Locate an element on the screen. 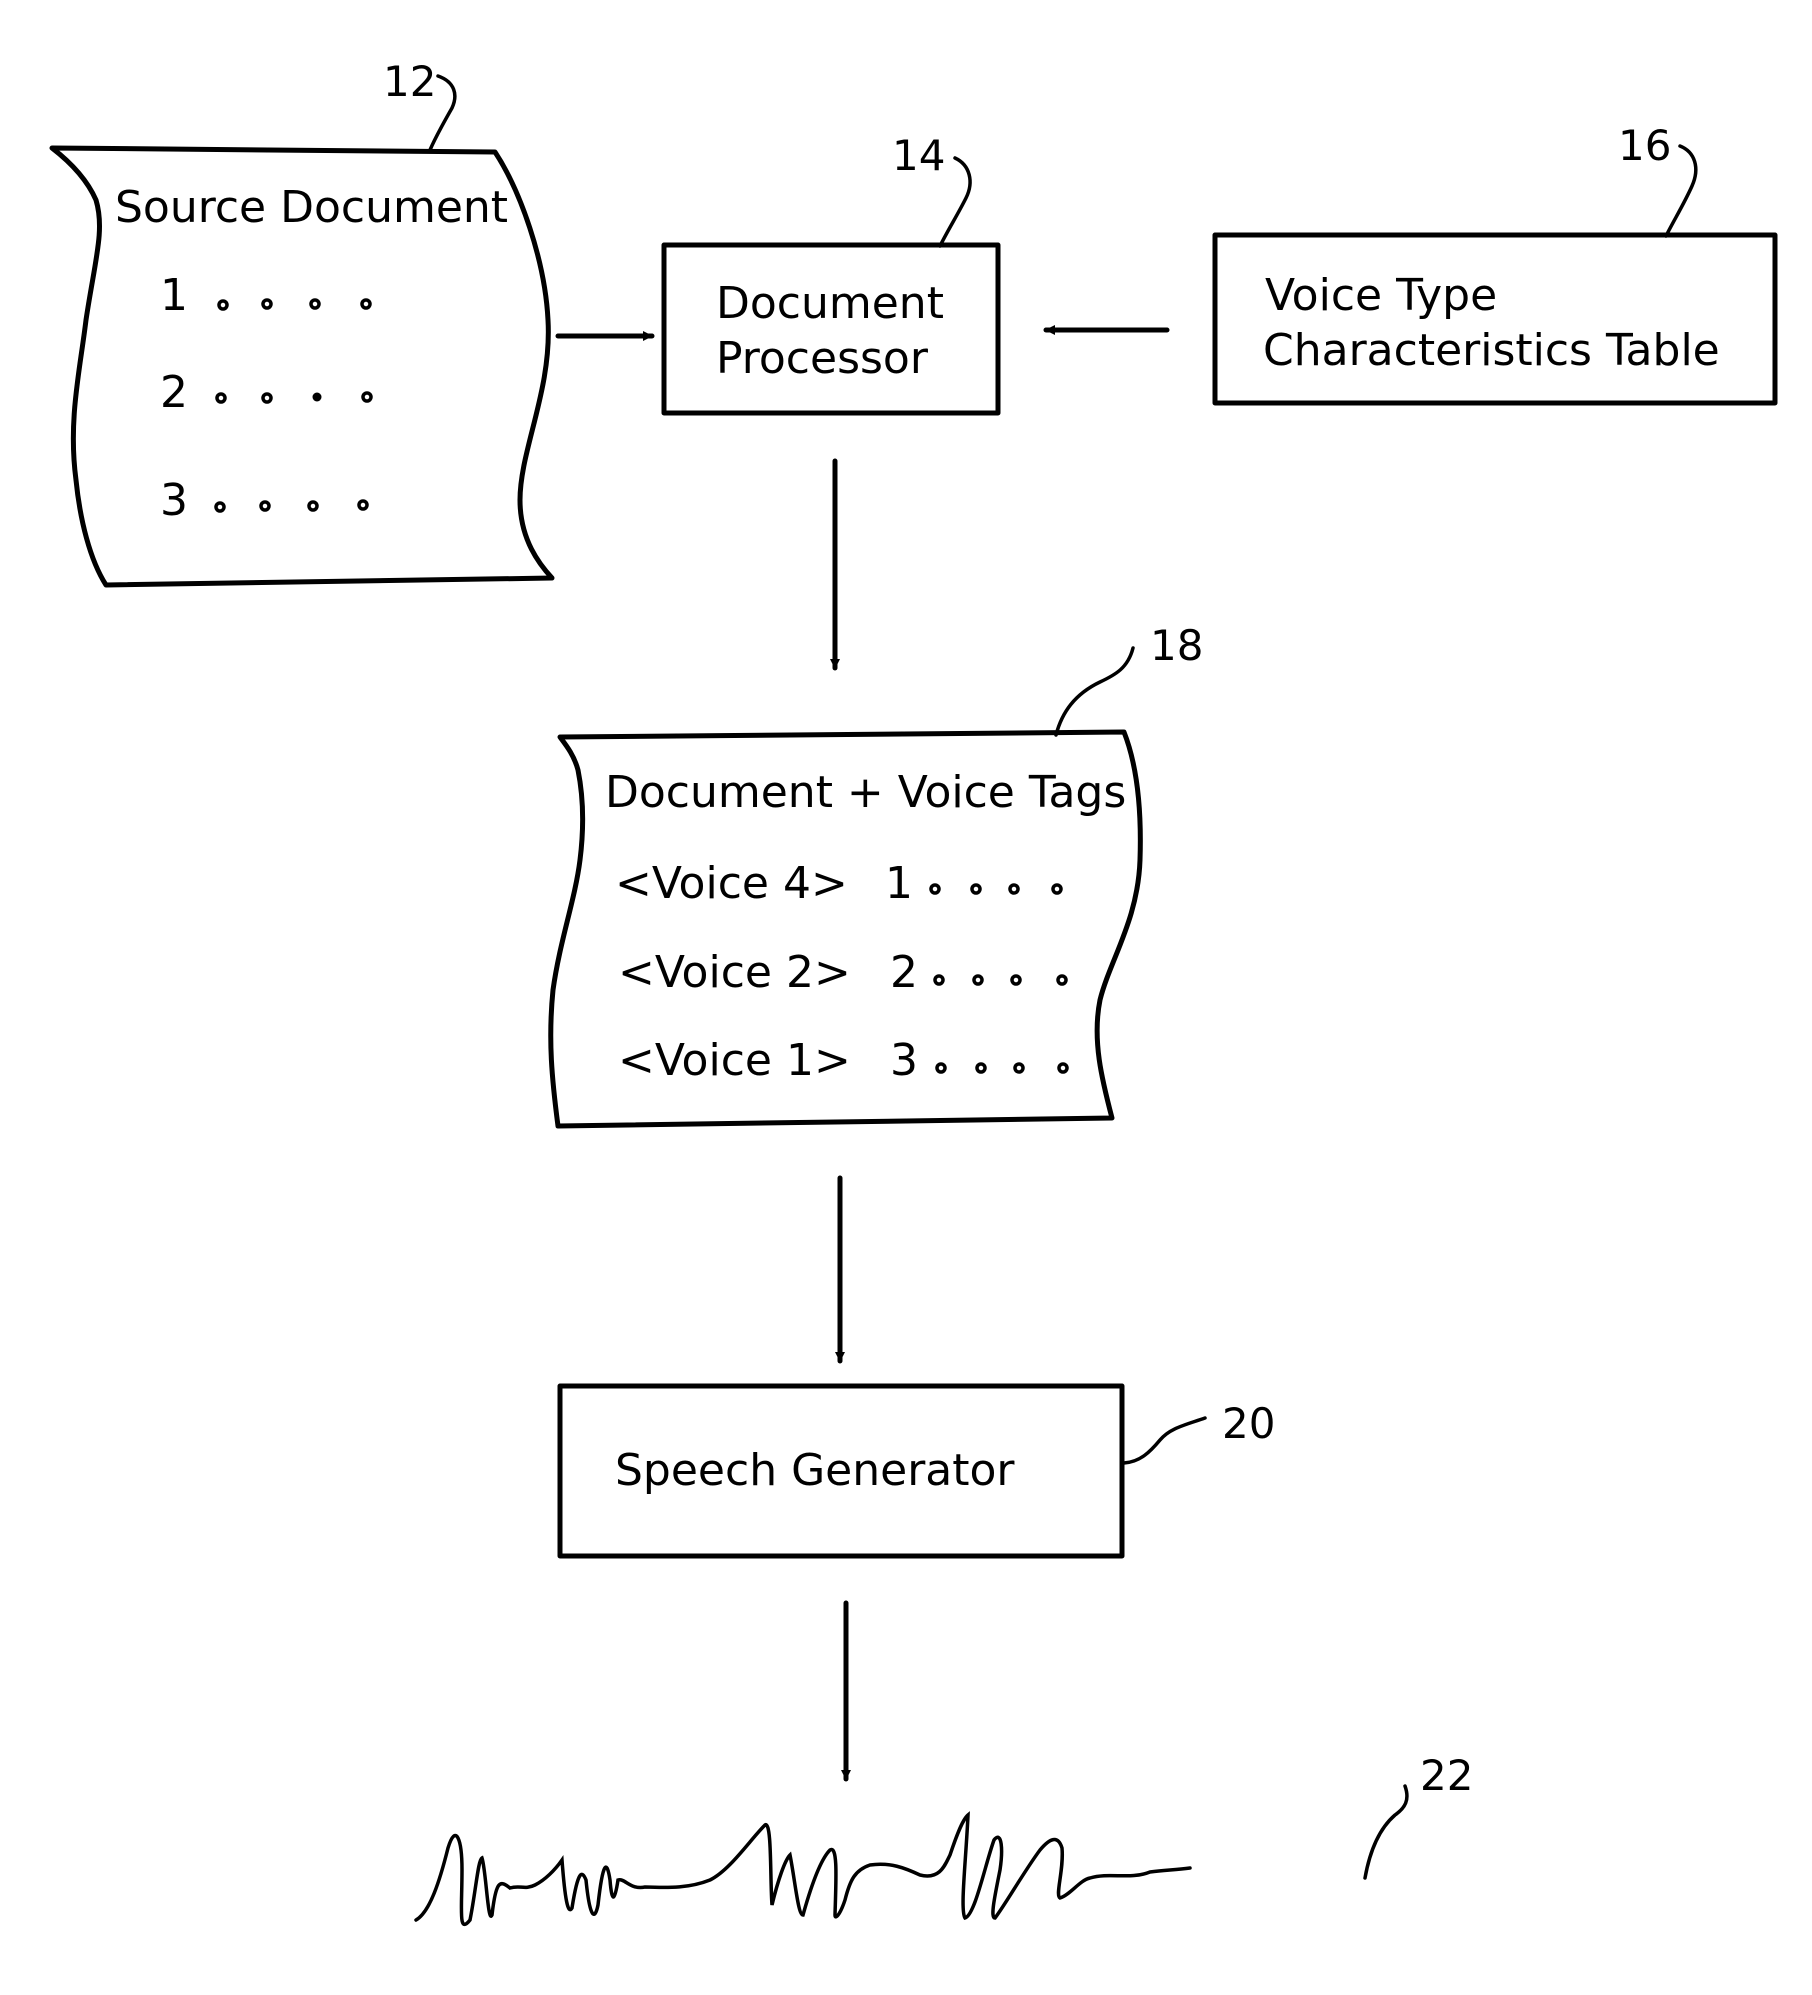 Image resolution: width=1812 pixels, height=1995 pixels. svg-text: 3 is located at coordinates (174, 500).